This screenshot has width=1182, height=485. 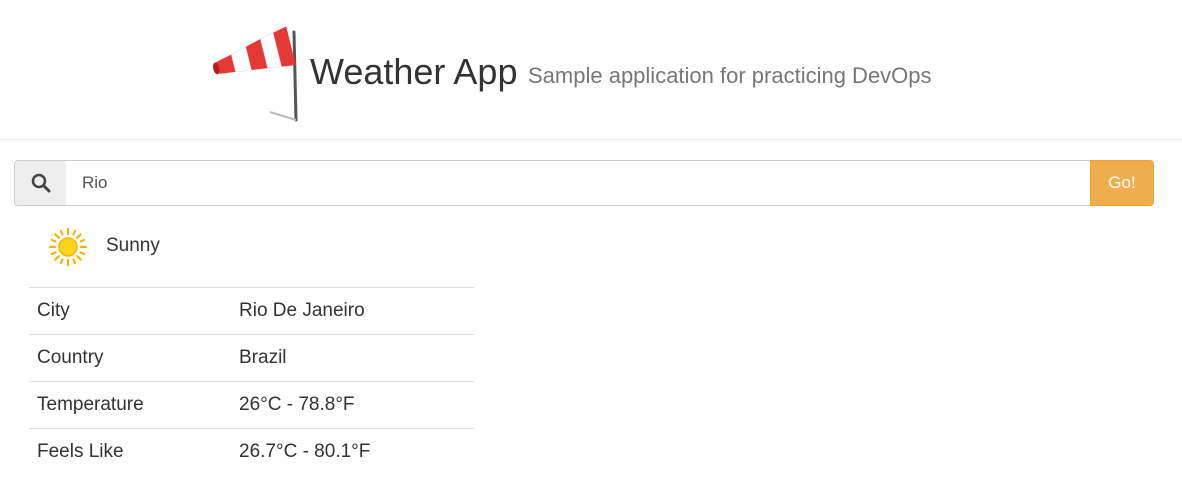 I want to click on search-addon, so click(x=40, y=183).